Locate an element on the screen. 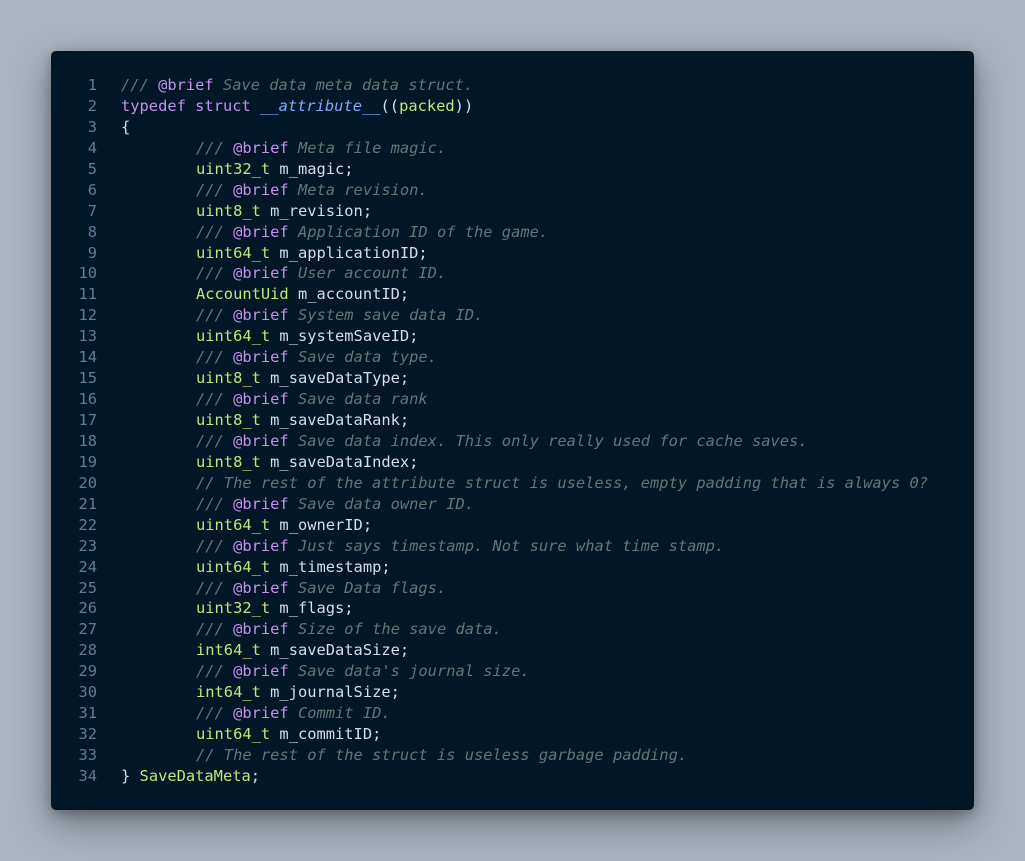 The height and width of the screenshot is (861, 1025). token-comment: Meta revision. is located at coordinates (358, 189).